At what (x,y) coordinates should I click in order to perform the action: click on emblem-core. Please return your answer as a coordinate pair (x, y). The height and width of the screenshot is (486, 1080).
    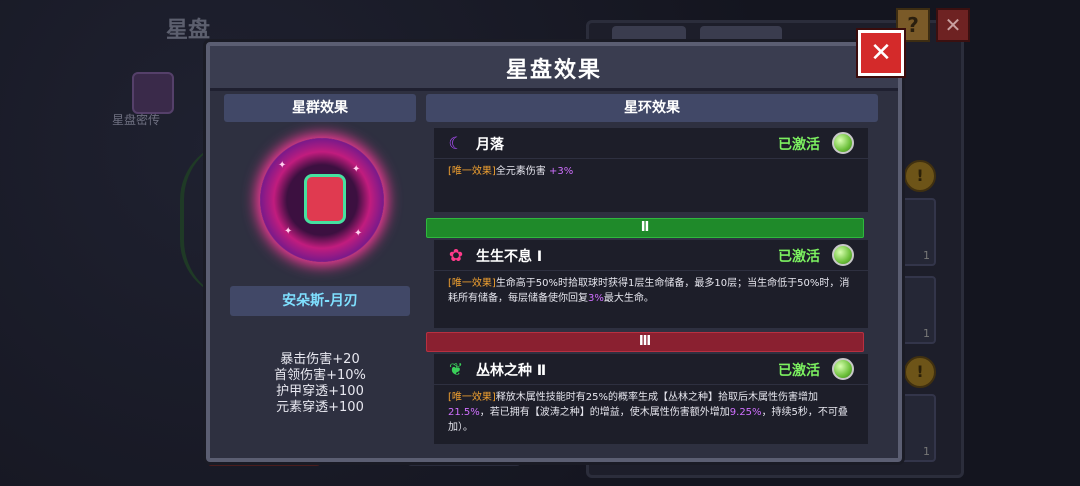
    Looking at the image, I should click on (325, 199).